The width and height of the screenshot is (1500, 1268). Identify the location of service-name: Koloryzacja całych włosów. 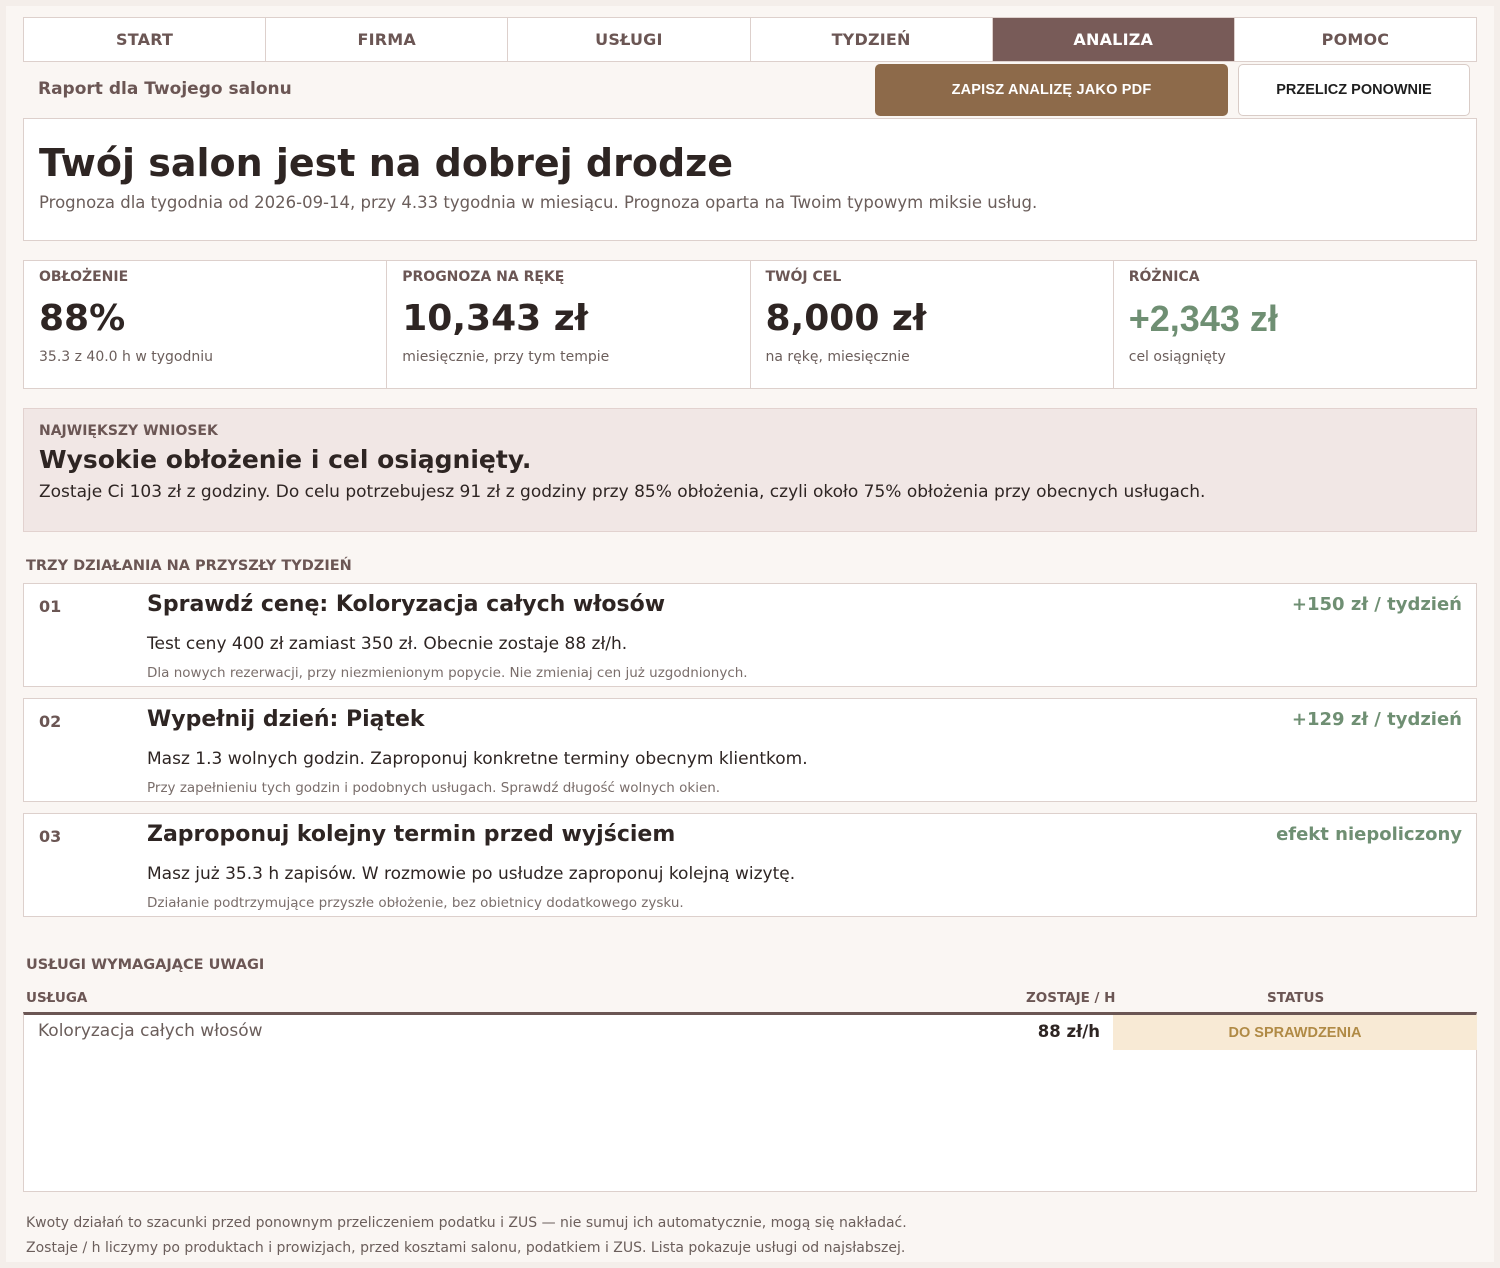
(150, 1031).